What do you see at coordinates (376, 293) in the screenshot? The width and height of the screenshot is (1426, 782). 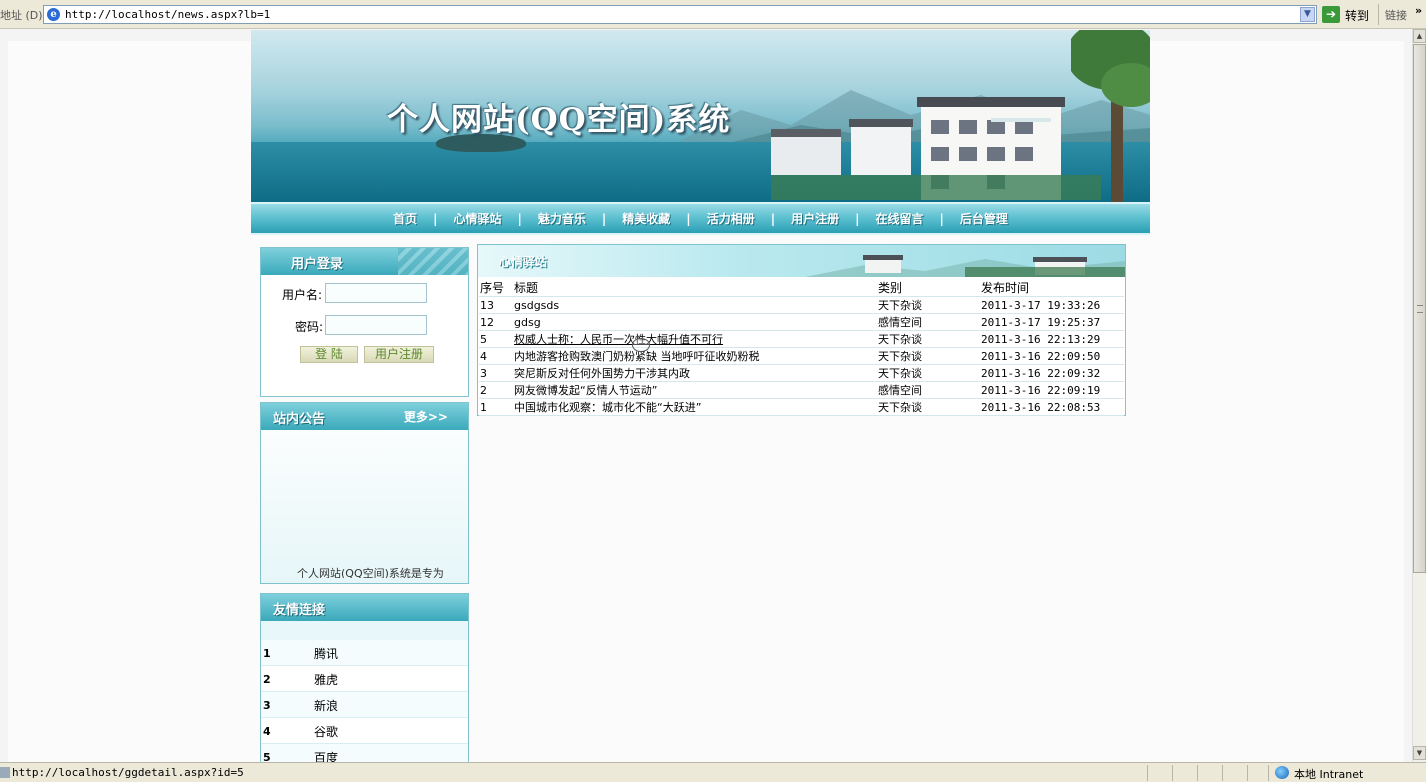 I see `username-field` at bounding box center [376, 293].